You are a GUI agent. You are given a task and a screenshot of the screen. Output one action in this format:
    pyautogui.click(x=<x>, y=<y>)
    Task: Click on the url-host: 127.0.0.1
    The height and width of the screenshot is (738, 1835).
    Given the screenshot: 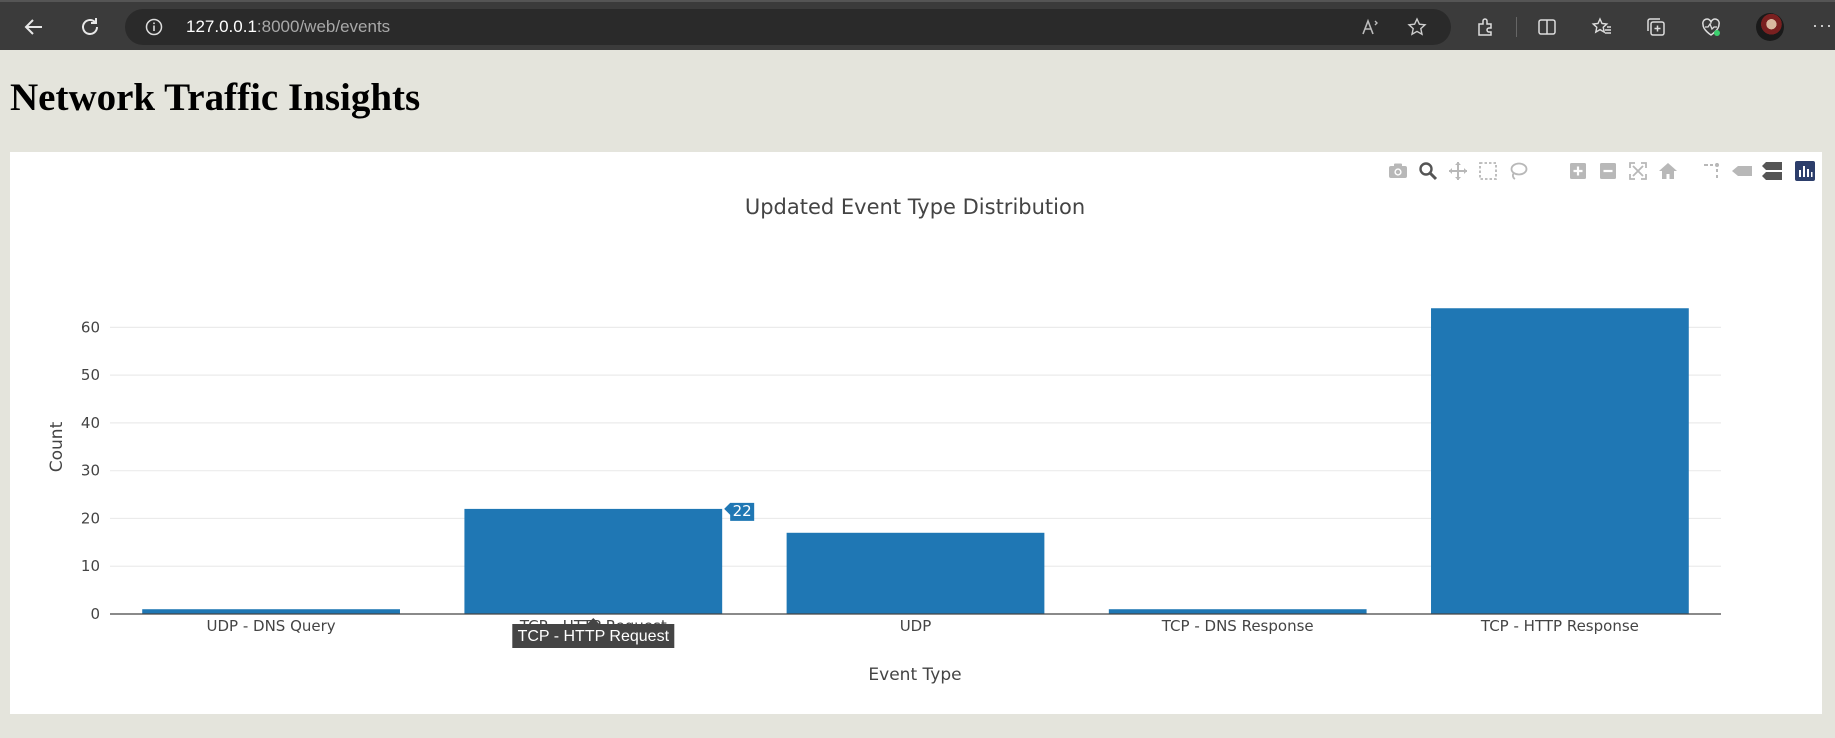 What is the action you would take?
    pyautogui.click(x=221, y=26)
    